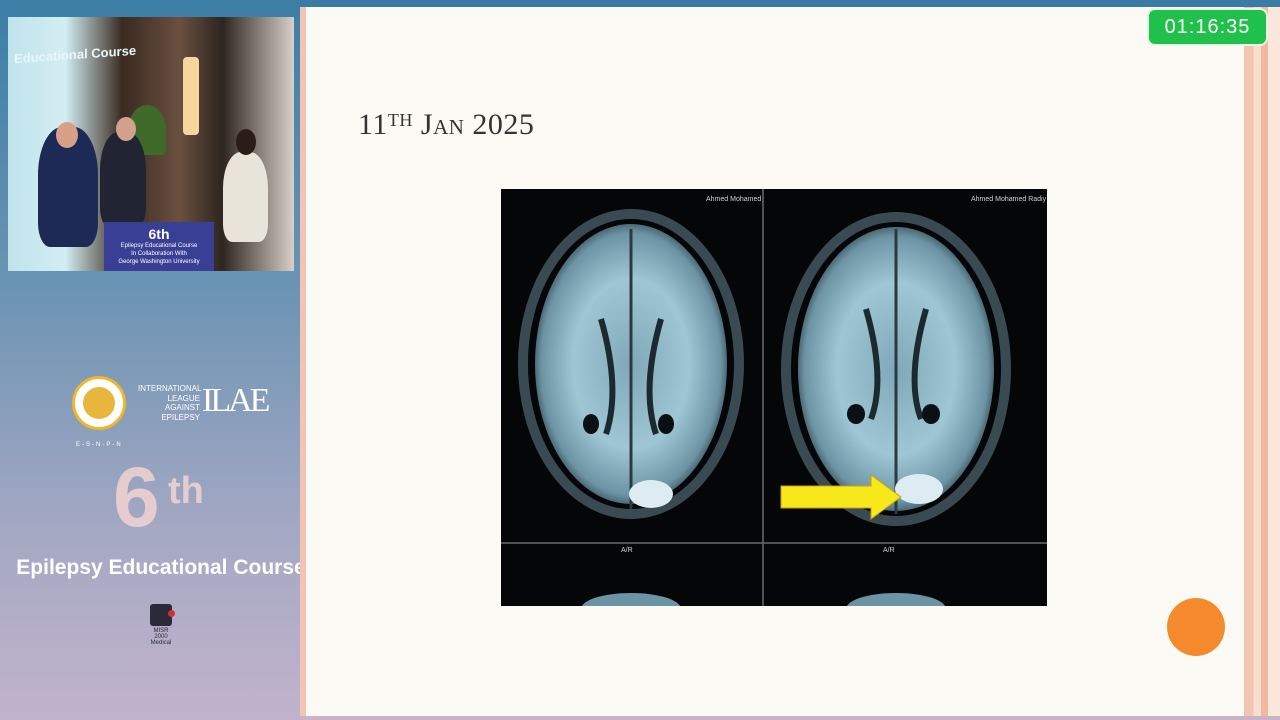 This screenshot has height=720, width=1280. What do you see at coordinates (159, 262) in the screenshot?
I see `podium-line-3: George Washington University` at bounding box center [159, 262].